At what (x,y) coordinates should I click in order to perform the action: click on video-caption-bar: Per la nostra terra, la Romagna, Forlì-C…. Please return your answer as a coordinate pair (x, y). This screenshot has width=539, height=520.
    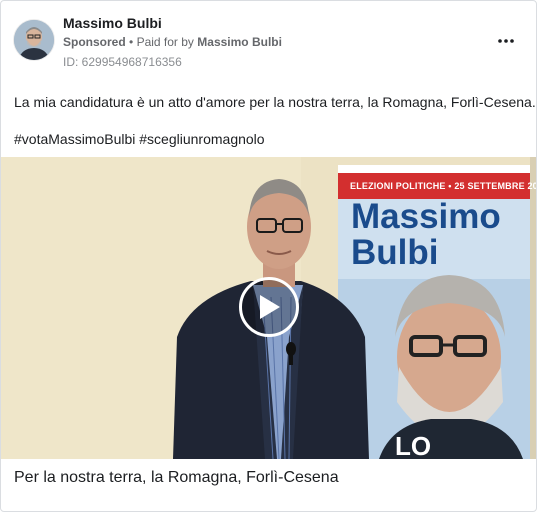
    Looking at the image, I should click on (268, 479).